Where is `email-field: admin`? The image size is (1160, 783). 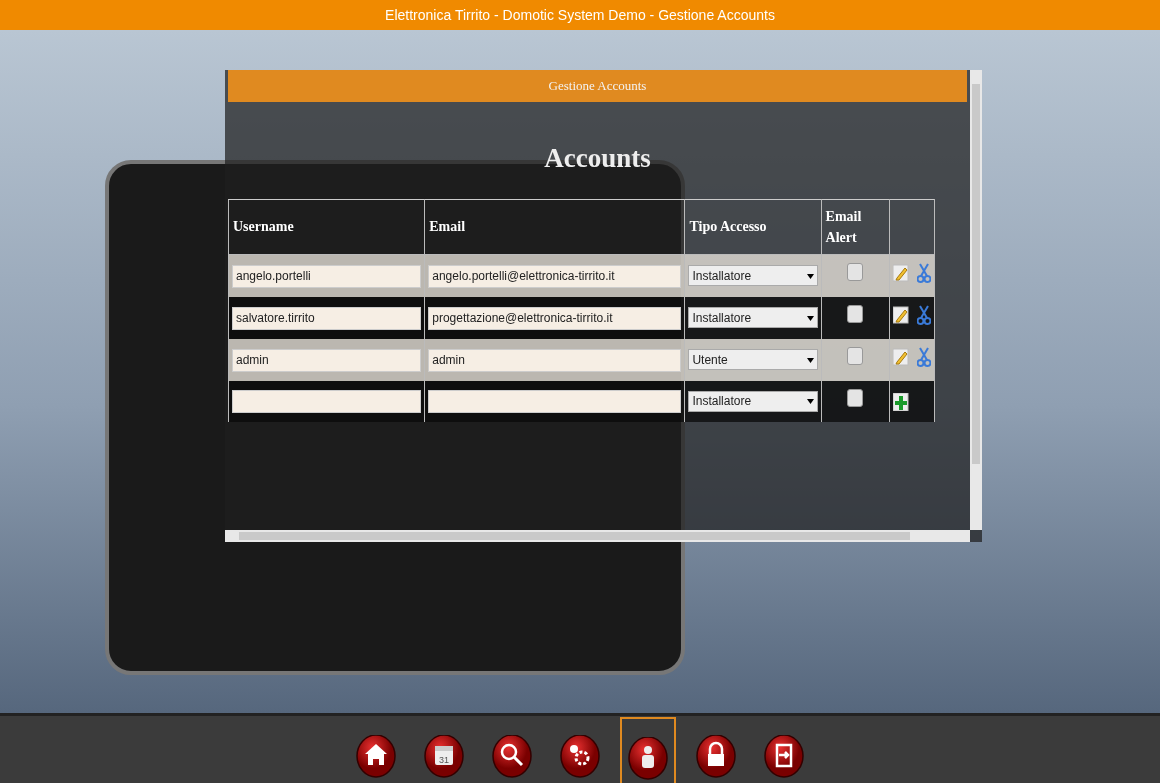
email-field: admin is located at coordinates (555, 360).